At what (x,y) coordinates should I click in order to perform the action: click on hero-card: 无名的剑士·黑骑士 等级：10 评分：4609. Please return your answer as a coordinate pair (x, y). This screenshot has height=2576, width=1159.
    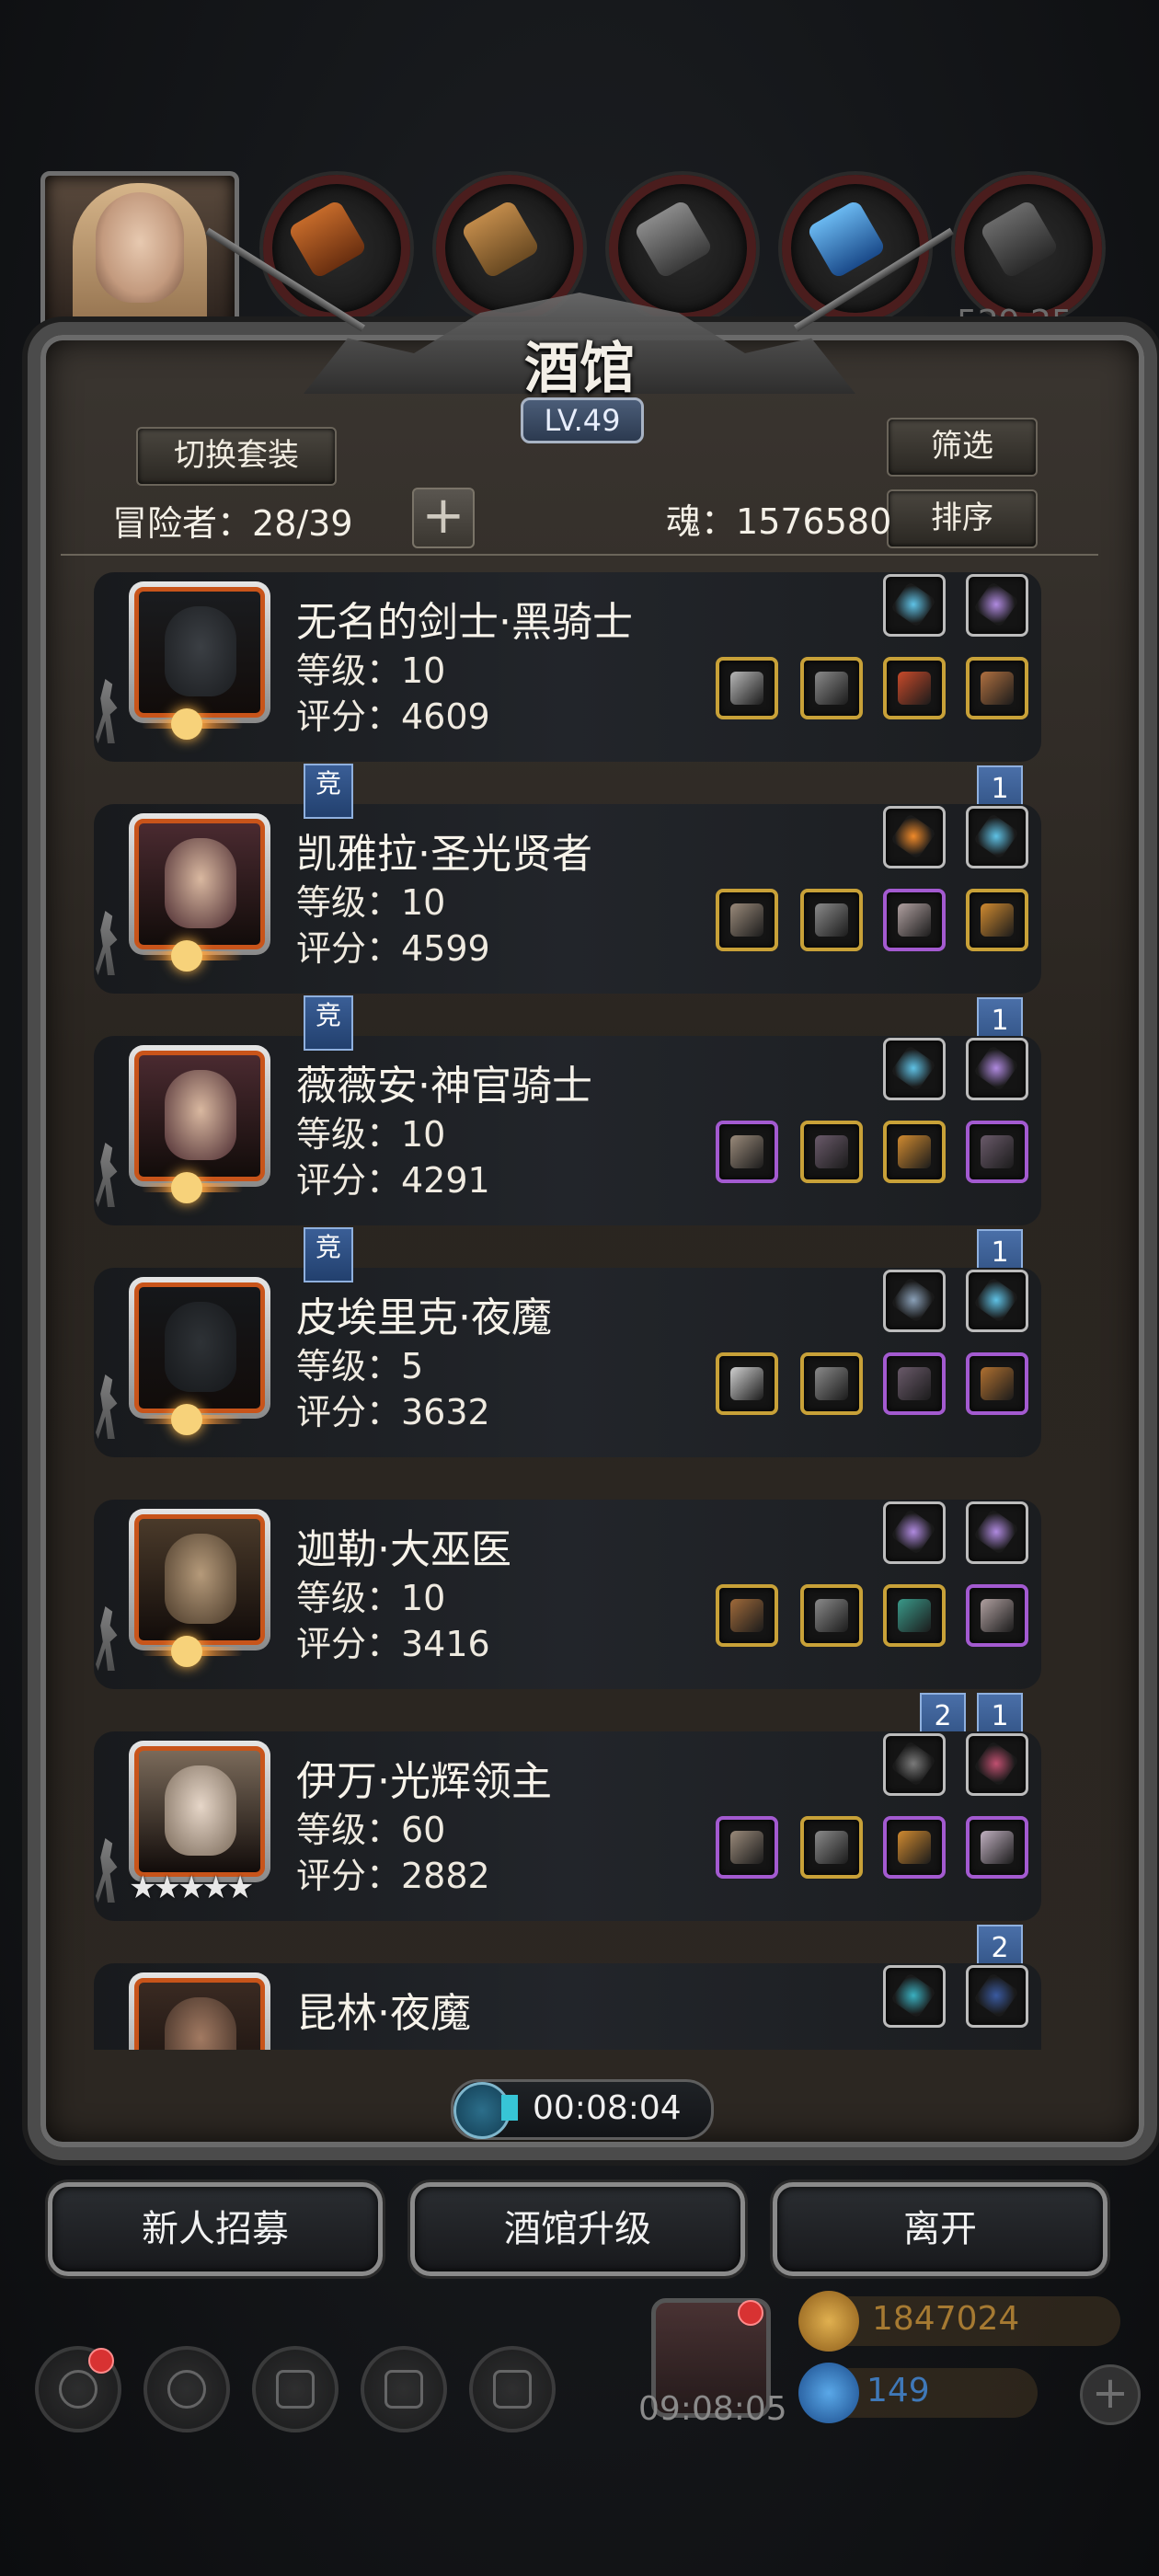
    Looking at the image, I should click on (567, 667).